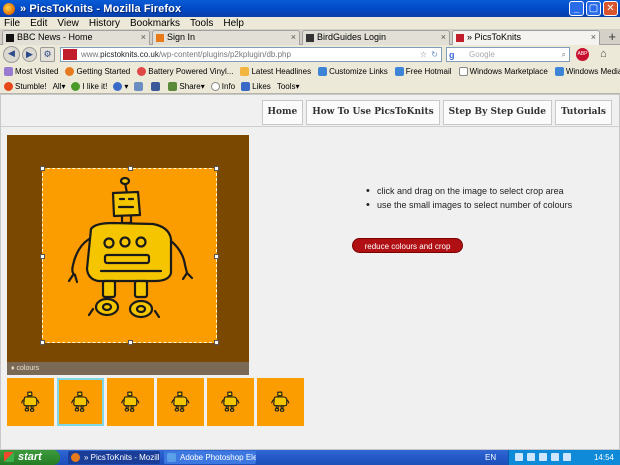 This screenshot has height=465, width=620. What do you see at coordinates (216, 168) in the screenshot?
I see `crop-handle-top-right` at bounding box center [216, 168].